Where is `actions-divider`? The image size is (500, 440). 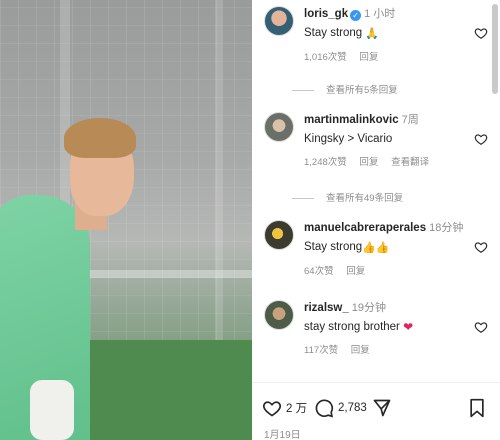
actions-divider is located at coordinates (376, 382).